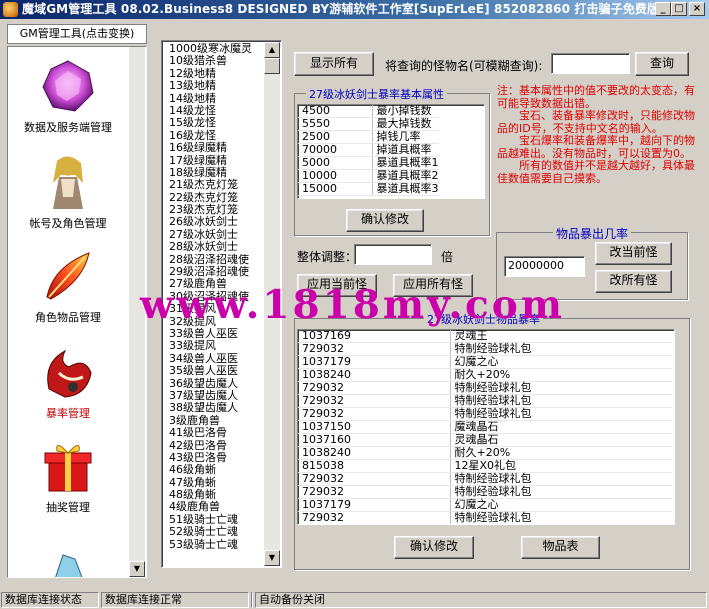 The height and width of the screenshot is (609, 709). Describe the element at coordinates (405, 137) in the screenshot. I see `cell-name: 掉钱几率` at that location.